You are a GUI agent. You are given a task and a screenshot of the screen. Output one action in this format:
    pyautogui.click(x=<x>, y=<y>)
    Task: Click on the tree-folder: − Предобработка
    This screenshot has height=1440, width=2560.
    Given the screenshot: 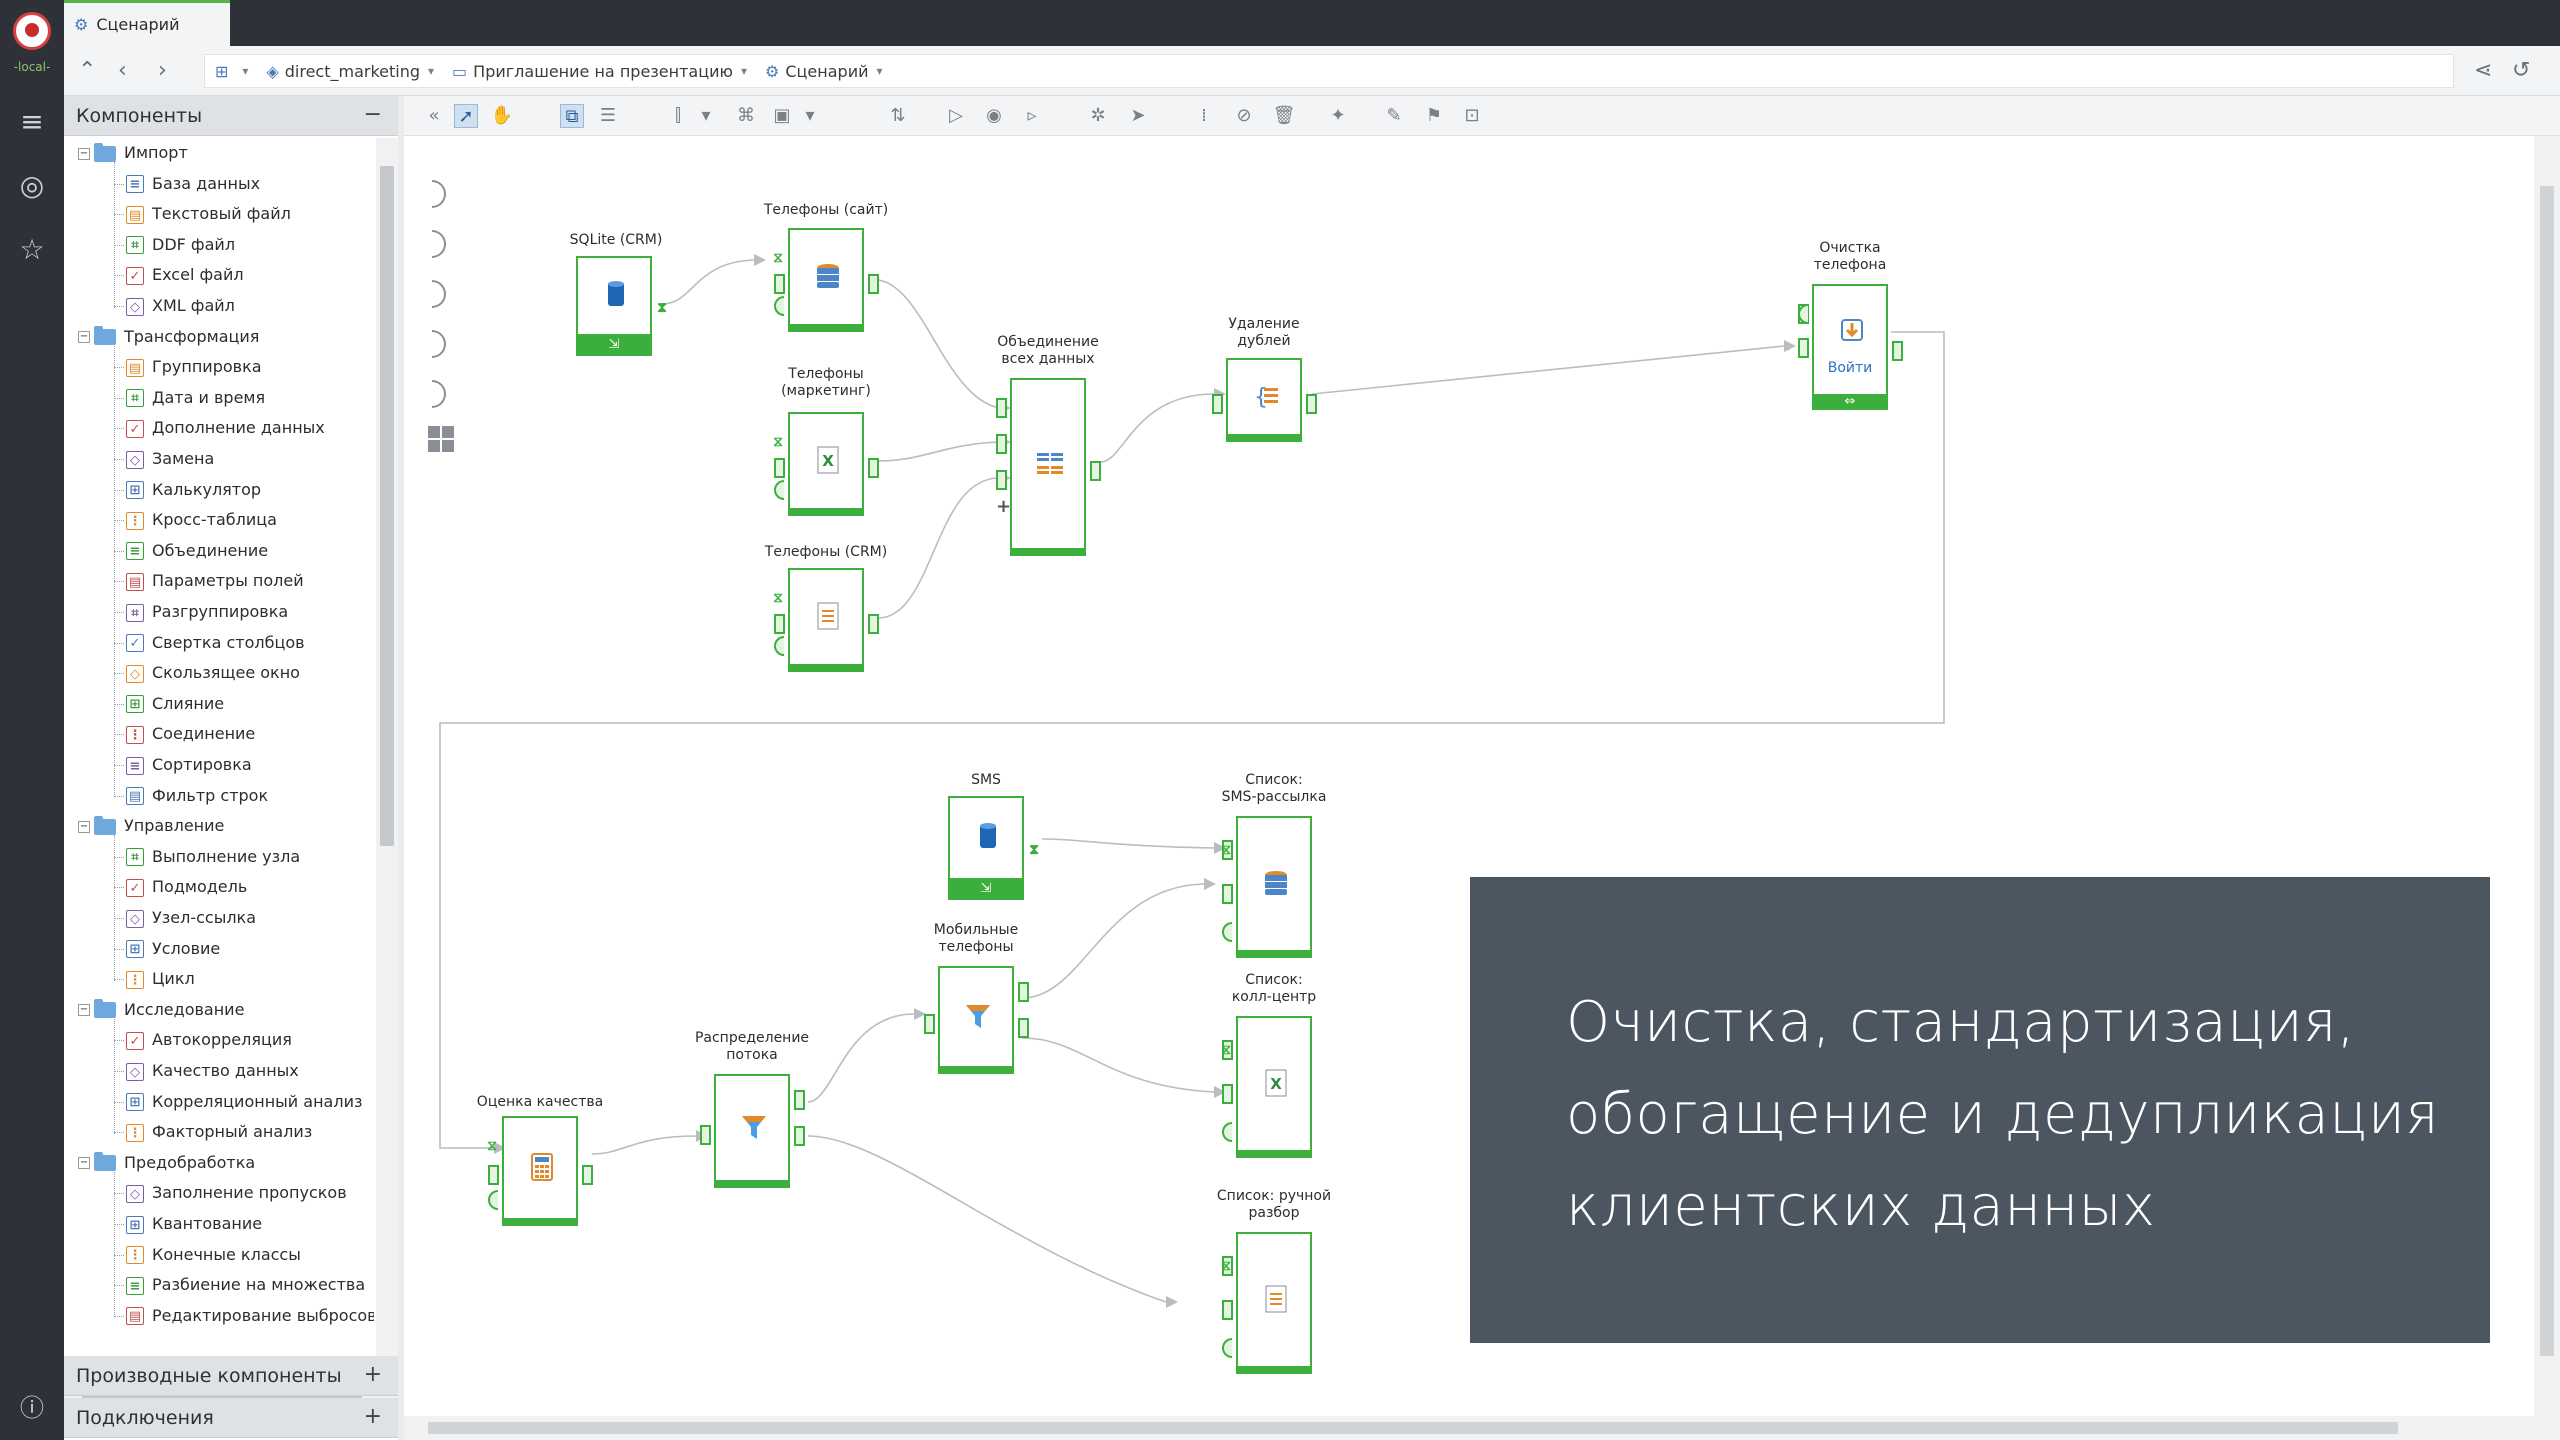 What is the action you would take?
    pyautogui.click(x=166, y=1163)
    